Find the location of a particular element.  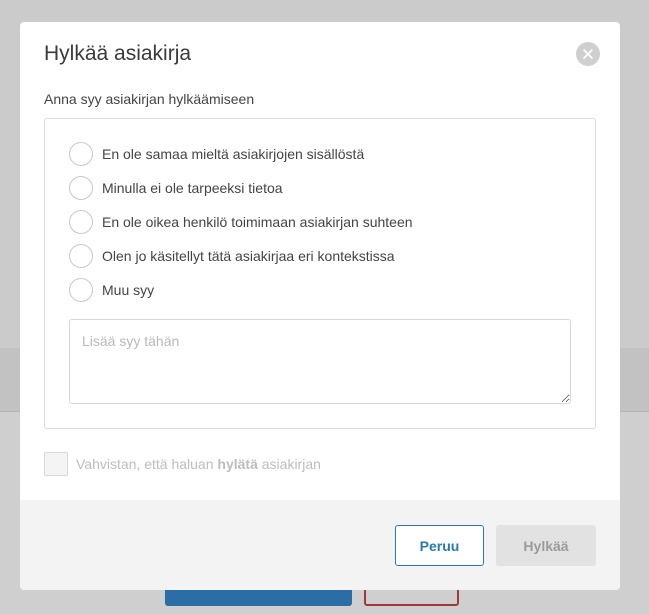

confirm-checkbox is located at coordinates (56, 464).